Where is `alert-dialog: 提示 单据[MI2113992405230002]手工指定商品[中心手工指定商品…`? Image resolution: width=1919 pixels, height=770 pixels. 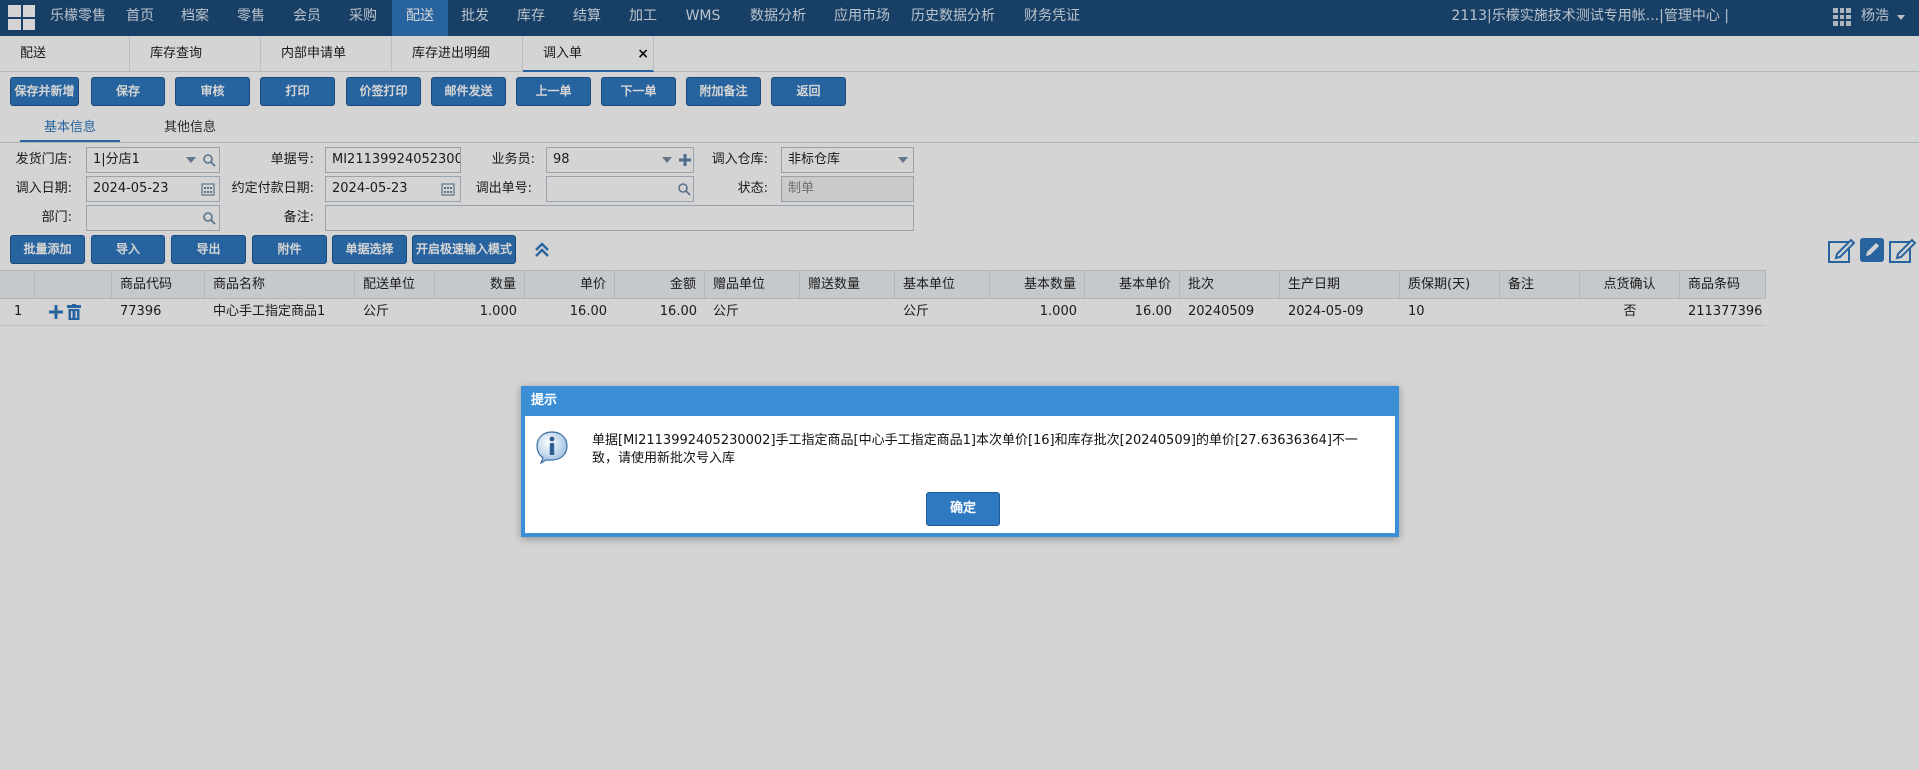
alert-dialog: 提示 单据[MI2113992405230002]手工指定商品[中心手工指定商品… is located at coordinates (960, 461).